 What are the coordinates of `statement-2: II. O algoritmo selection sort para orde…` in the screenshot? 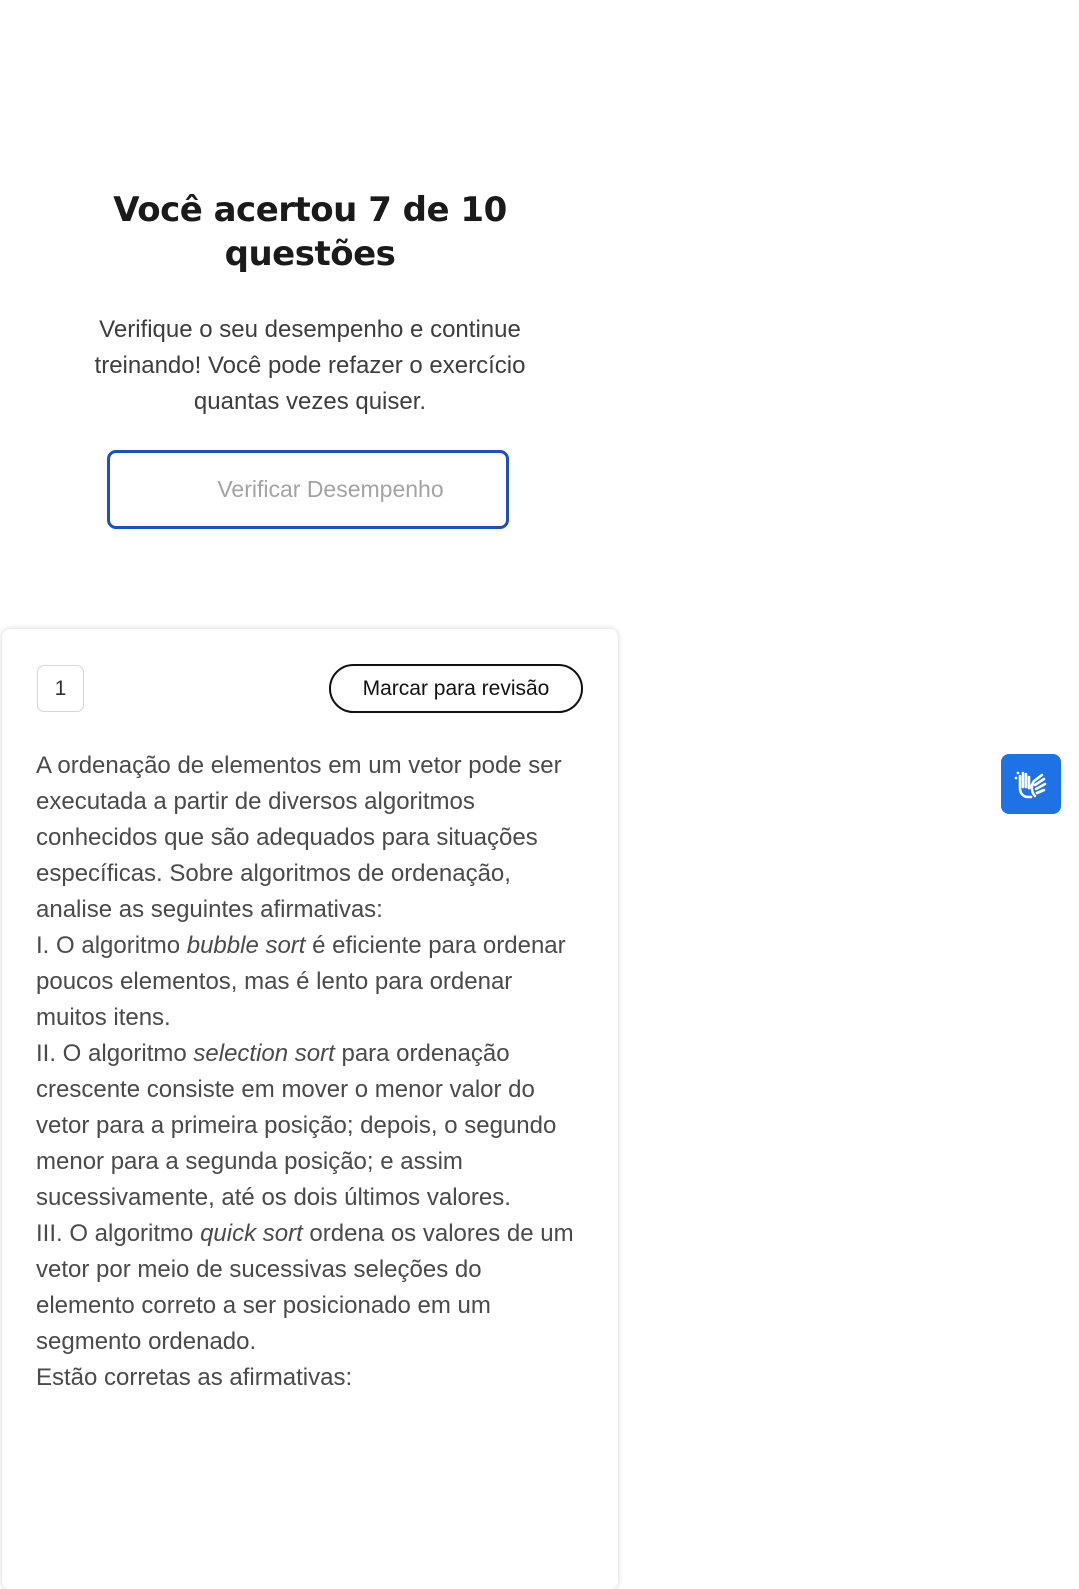 It's located at (310, 1126).